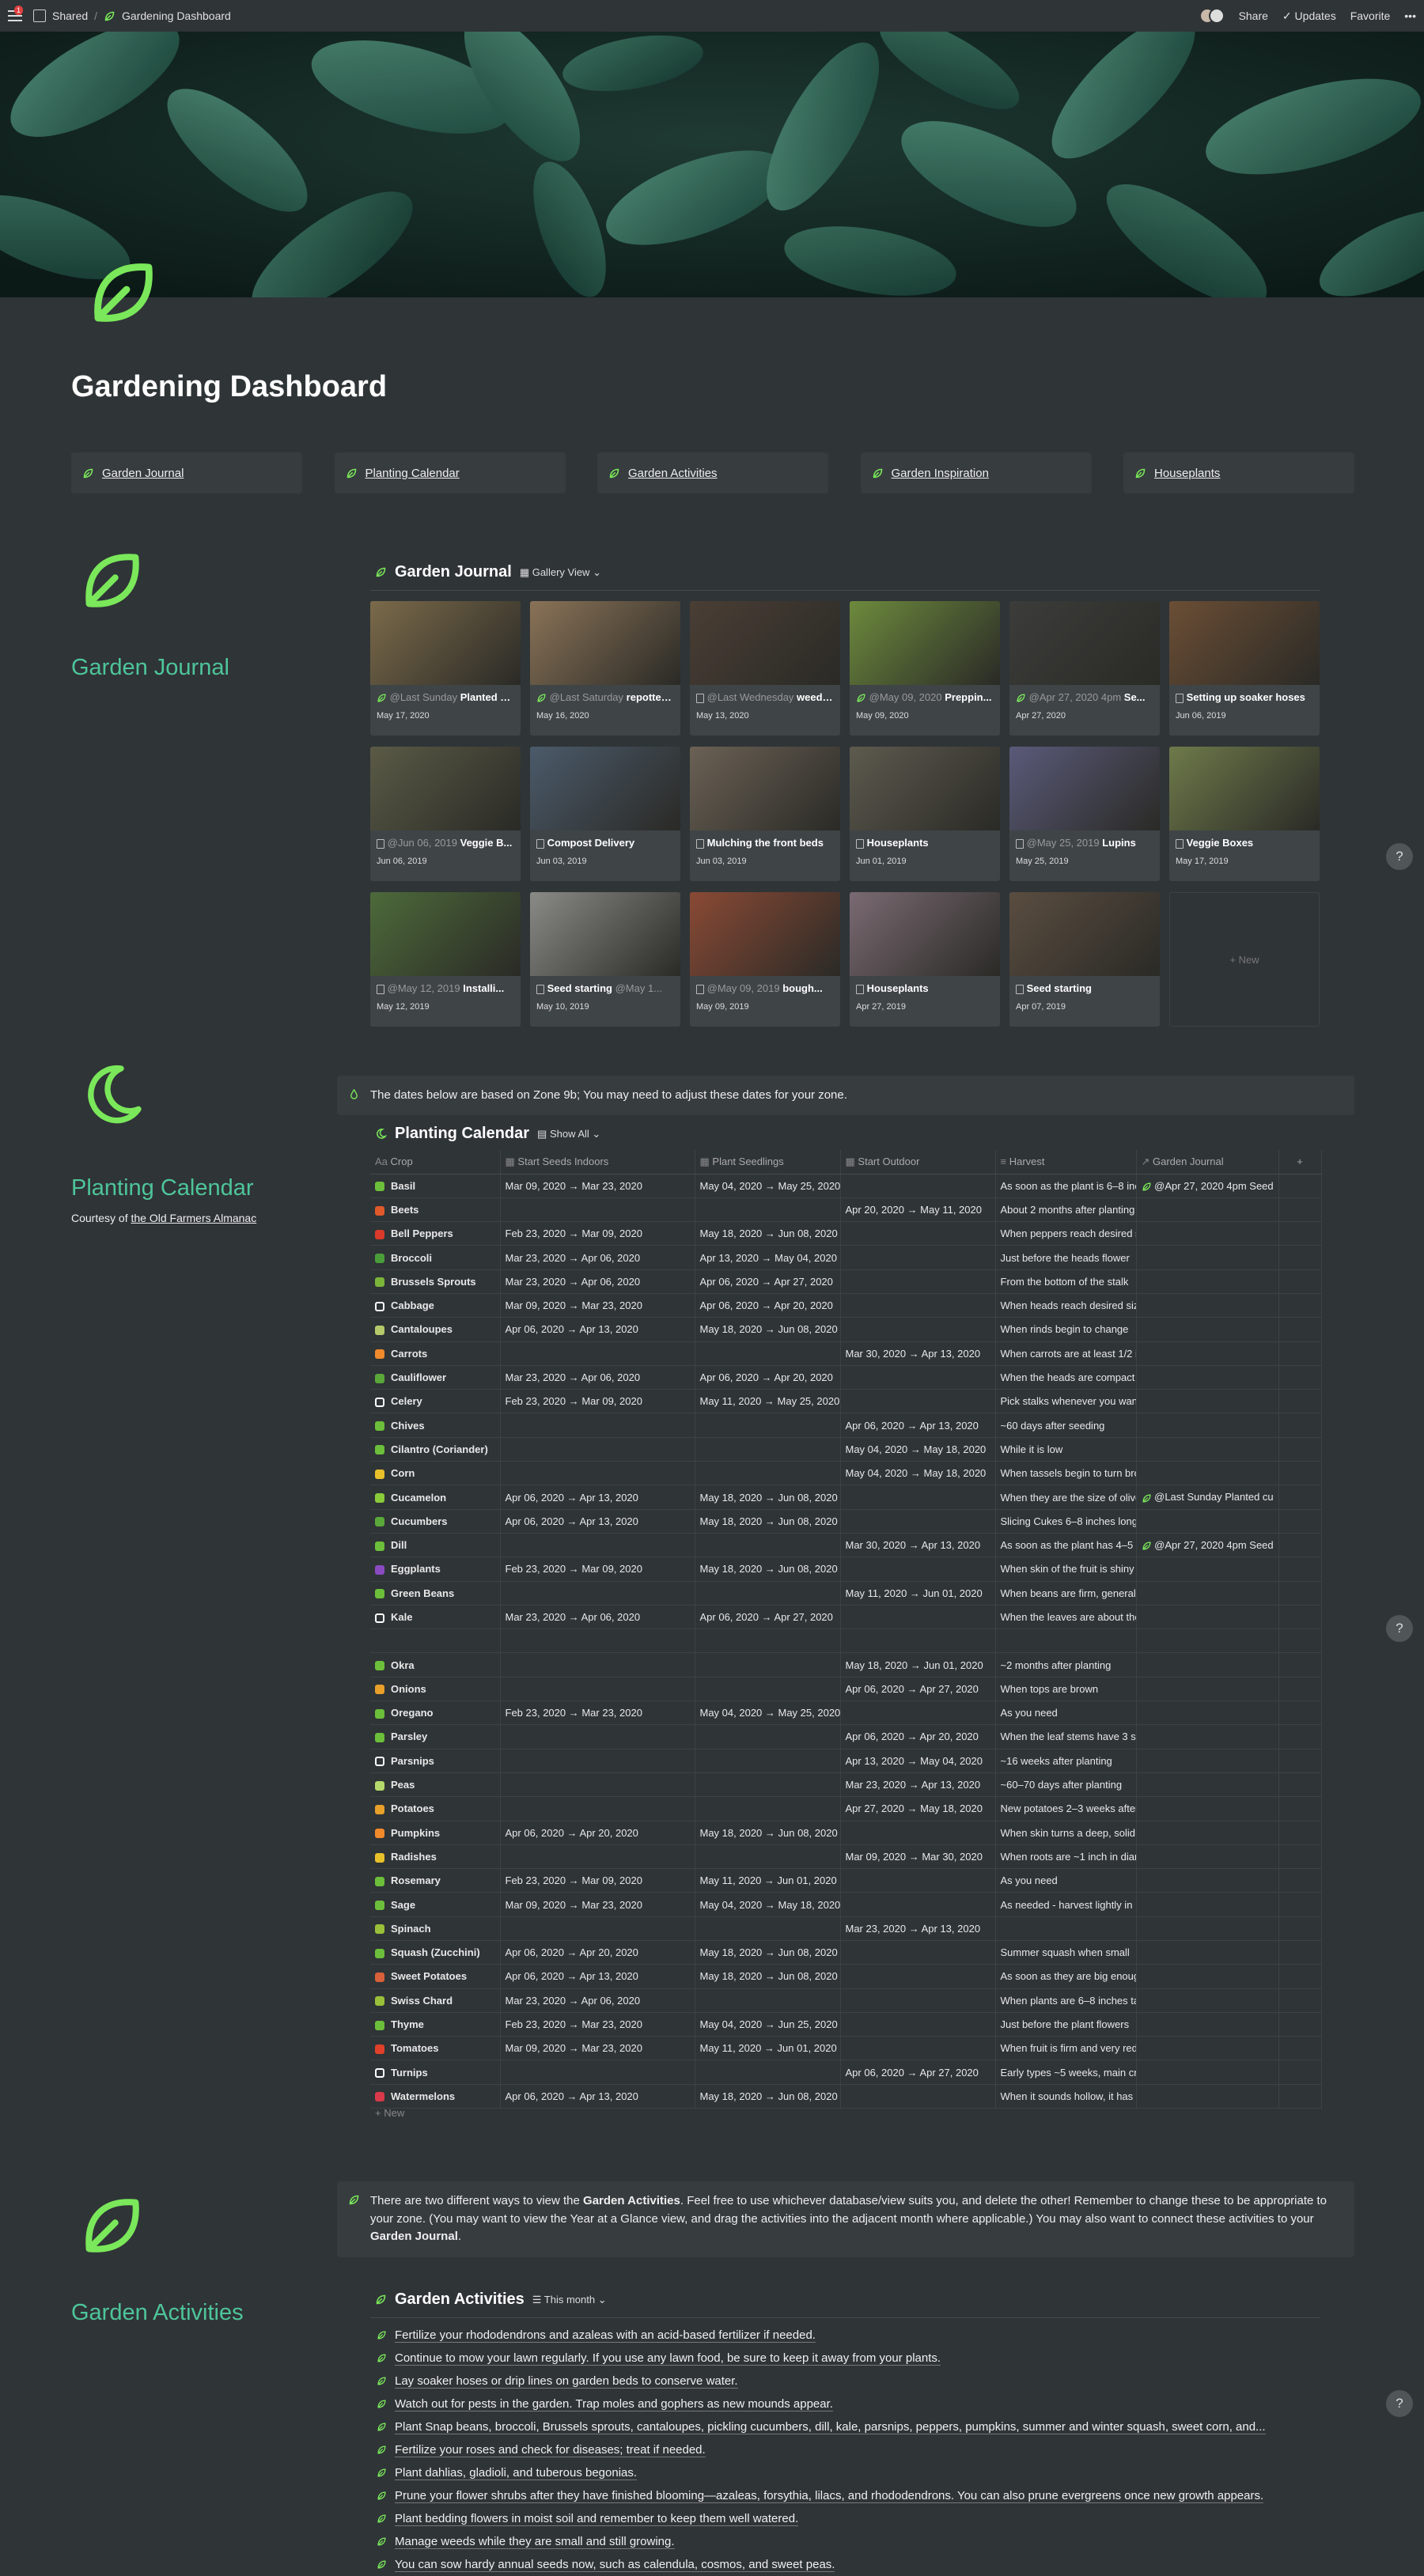  Describe the element at coordinates (918, 1210) in the screenshot. I see `table-cell: Apr 20, 2020 → May 11, 2020` at that location.